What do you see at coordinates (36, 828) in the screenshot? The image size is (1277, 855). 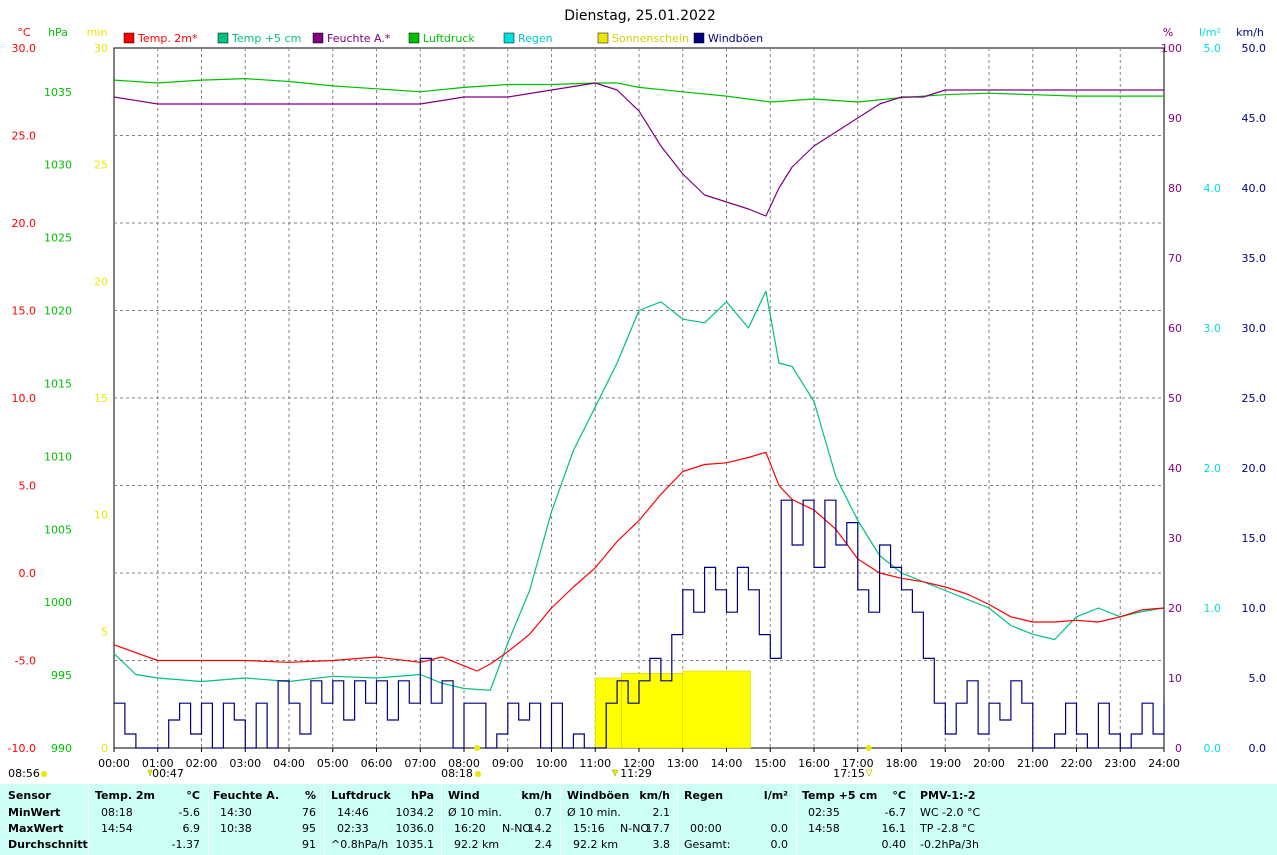 I see `row-label-max: MaxWert` at bounding box center [36, 828].